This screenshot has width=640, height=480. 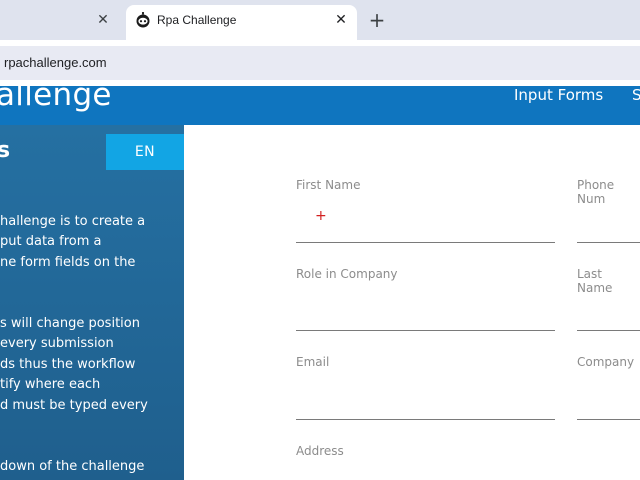 I want to click on email-field, so click(x=425, y=419).